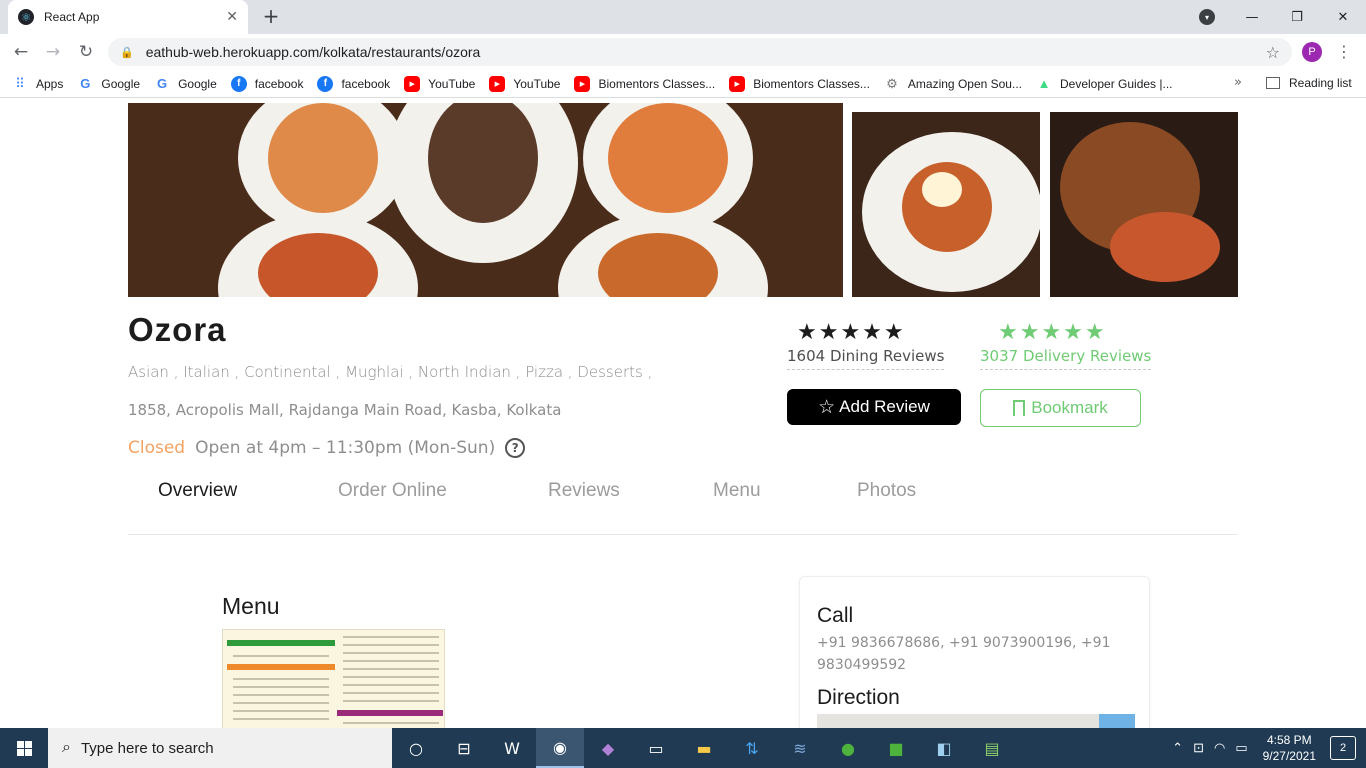  Describe the element at coordinates (157, 448) in the screenshot. I see `open-status: Closed` at that location.